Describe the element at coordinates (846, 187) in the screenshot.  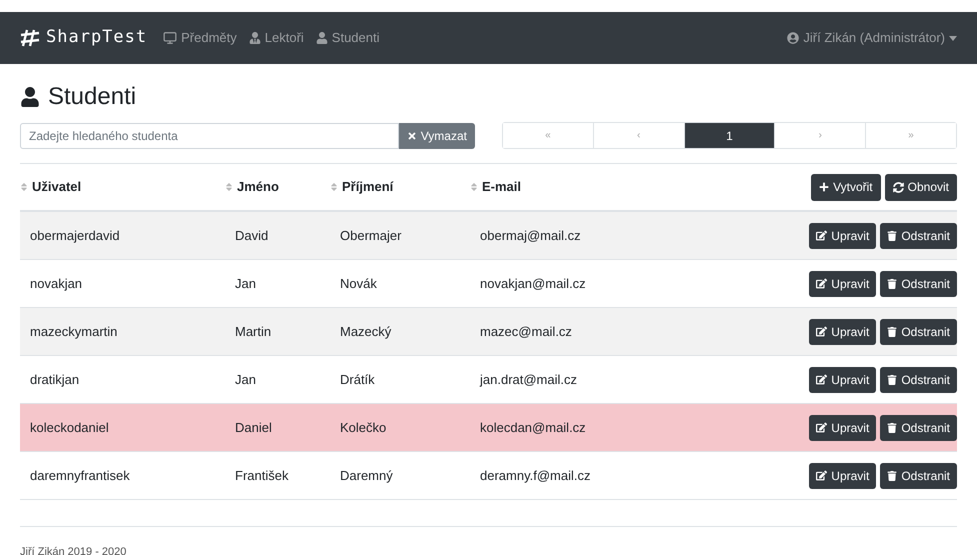
I see `create-button: Vytvořit` at that location.